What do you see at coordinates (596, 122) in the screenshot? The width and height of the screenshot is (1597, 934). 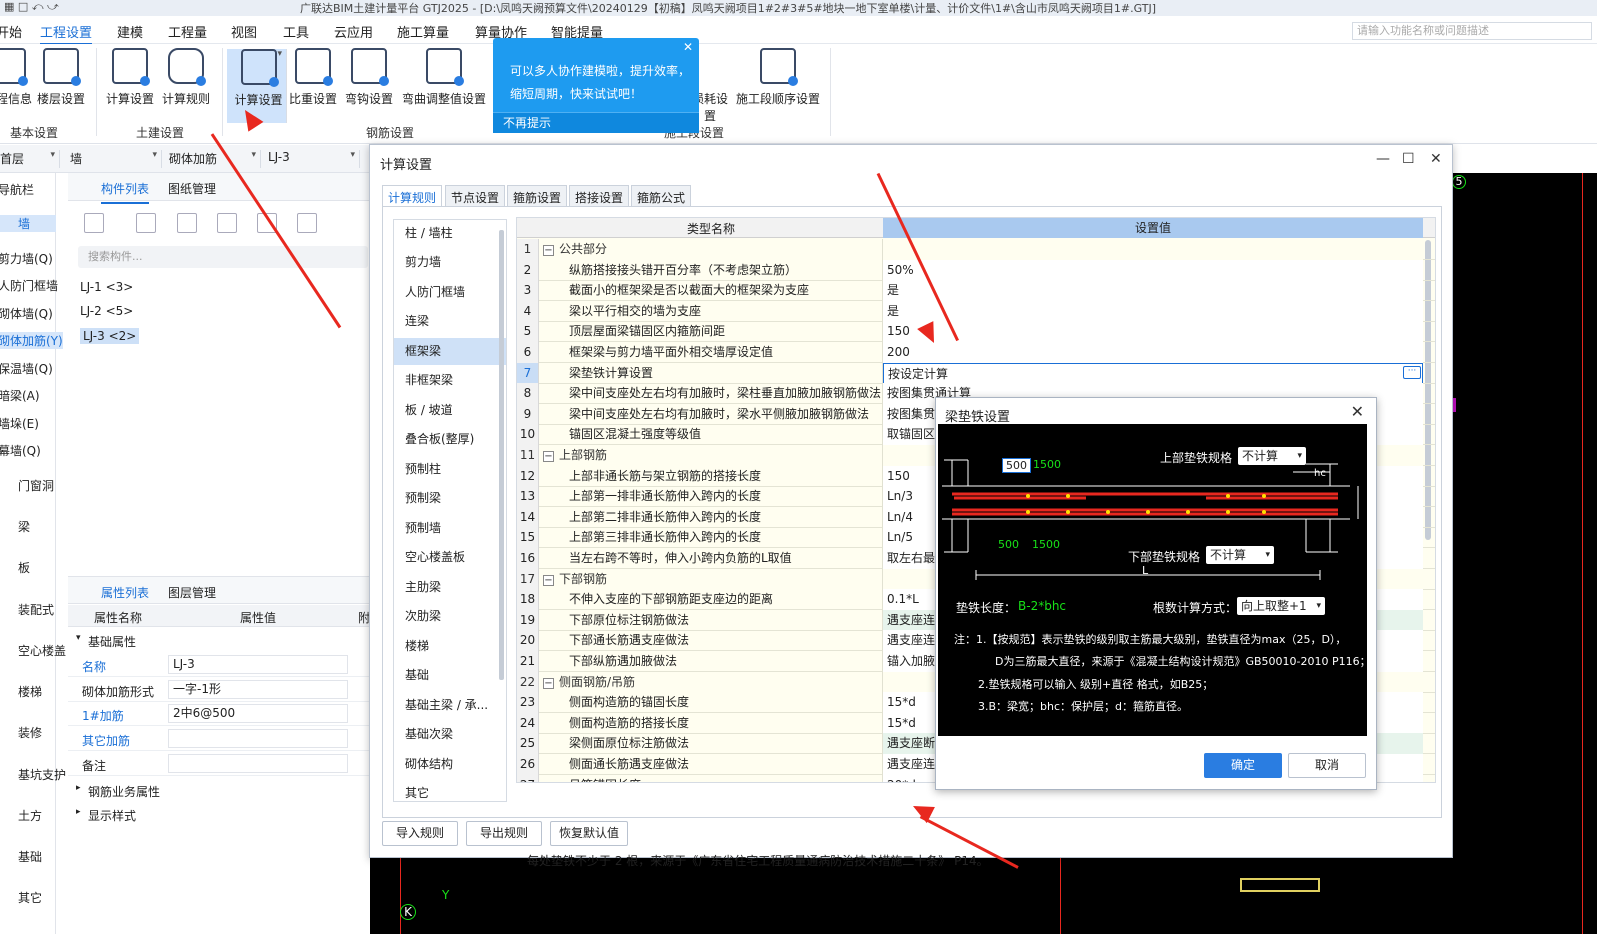 I see `dismiss-tooltip-link: 不再提示` at bounding box center [596, 122].